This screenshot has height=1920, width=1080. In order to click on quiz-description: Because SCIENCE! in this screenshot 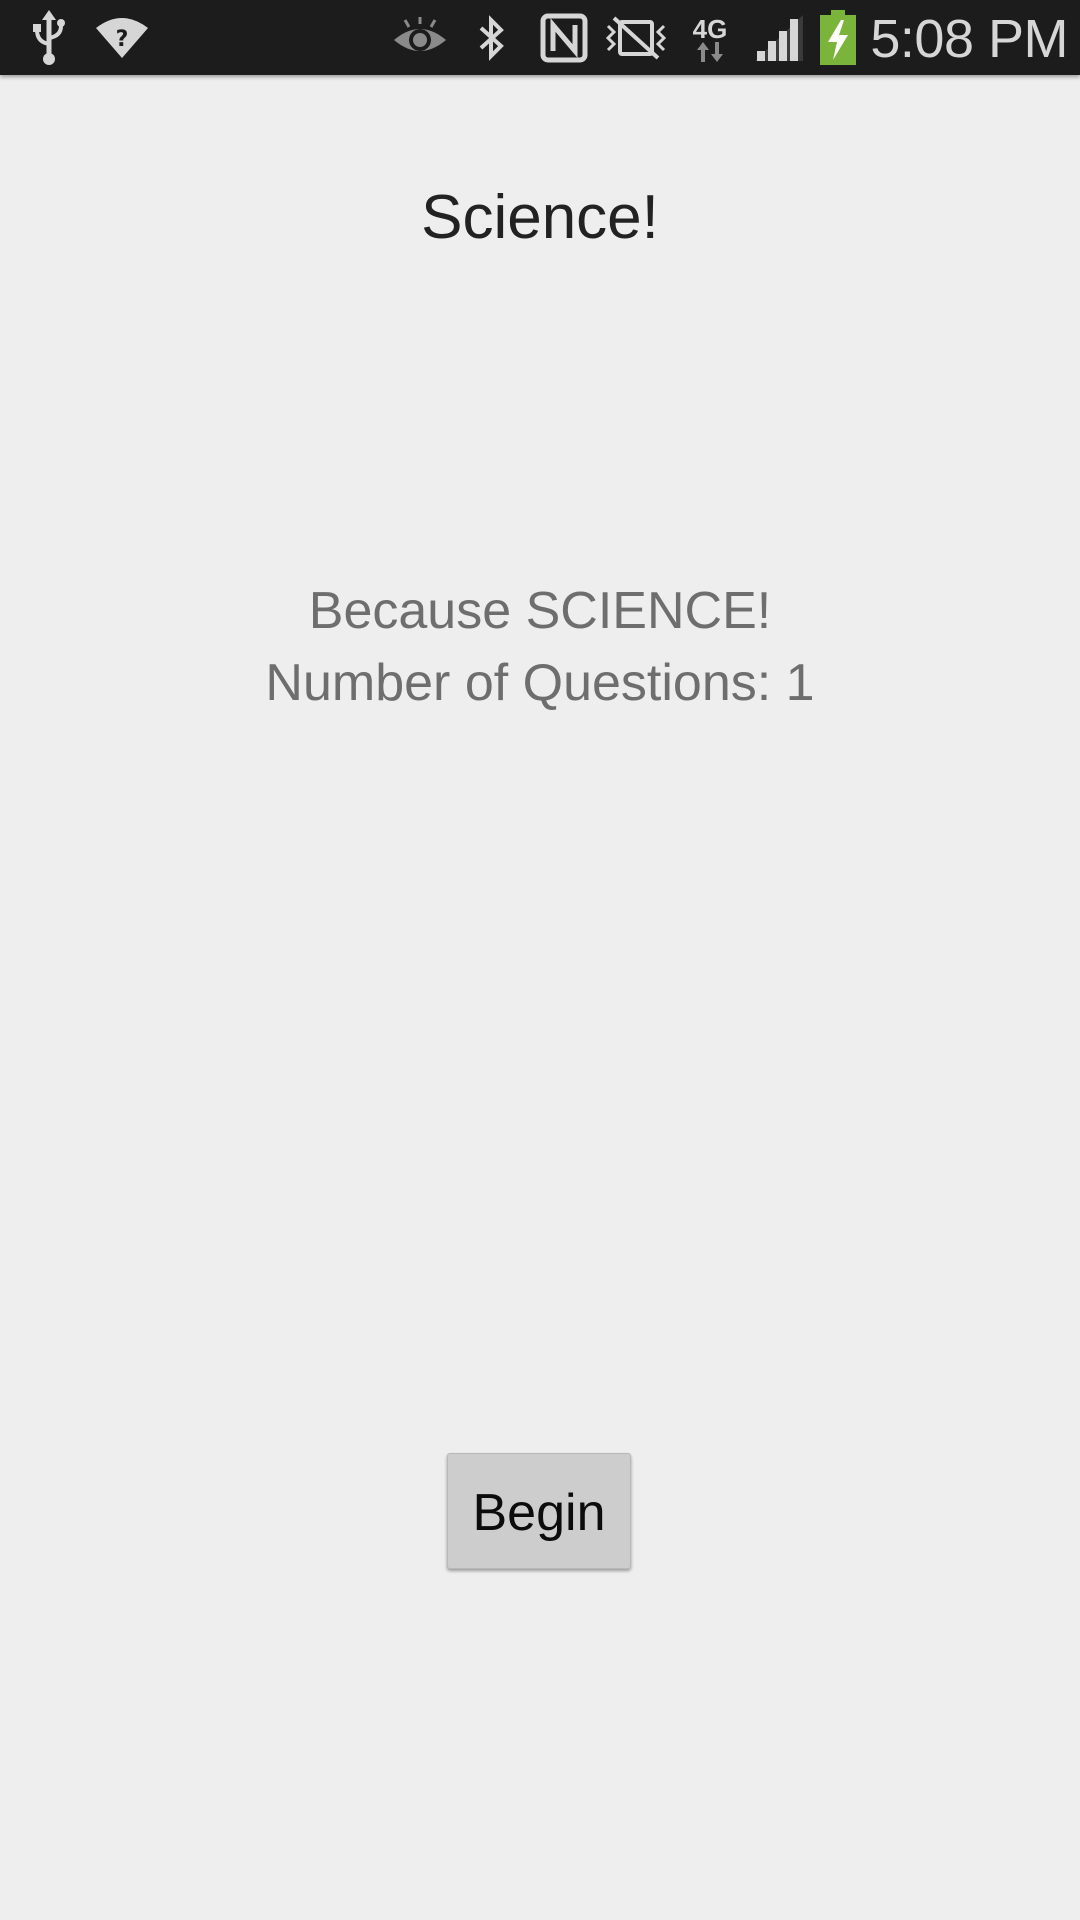, I will do `click(540, 611)`.